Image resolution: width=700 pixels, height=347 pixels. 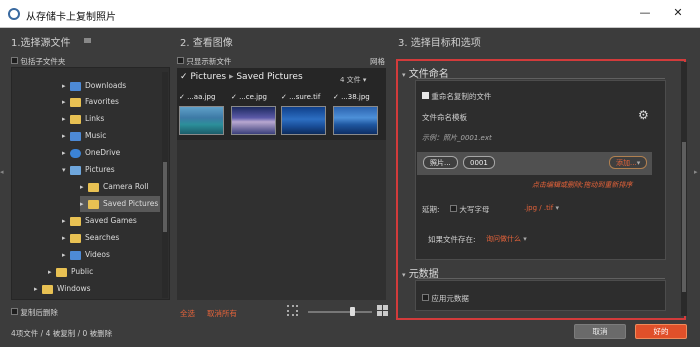 What do you see at coordinates (382, 310) in the screenshot?
I see `large-grid-icon` at bounding box center [382, 310].